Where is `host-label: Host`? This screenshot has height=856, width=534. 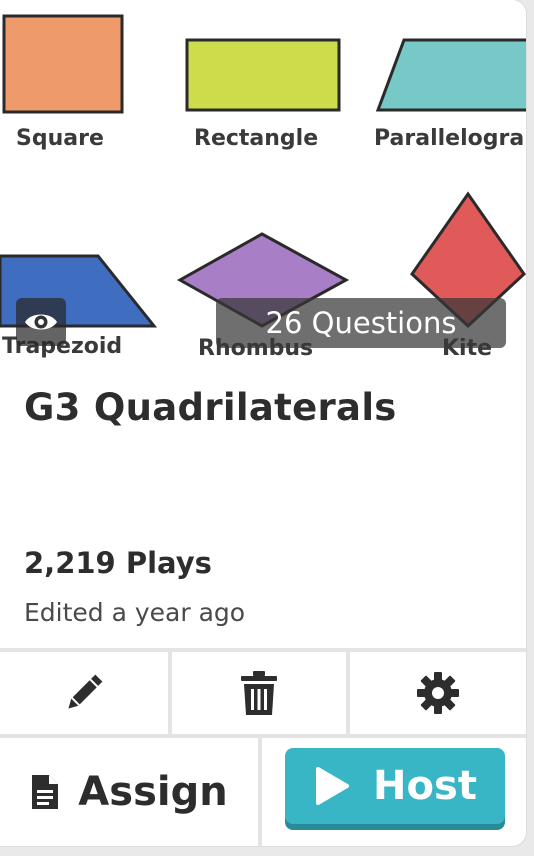 host-label: Host is located at coordinates (425, 786).